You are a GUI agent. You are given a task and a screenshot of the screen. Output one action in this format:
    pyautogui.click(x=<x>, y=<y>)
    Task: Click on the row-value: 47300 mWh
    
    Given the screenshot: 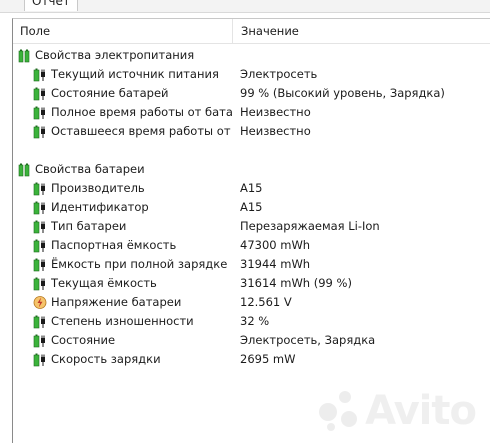 What is the action you would take?
    pyautogui.click(x=275, y=245)
    